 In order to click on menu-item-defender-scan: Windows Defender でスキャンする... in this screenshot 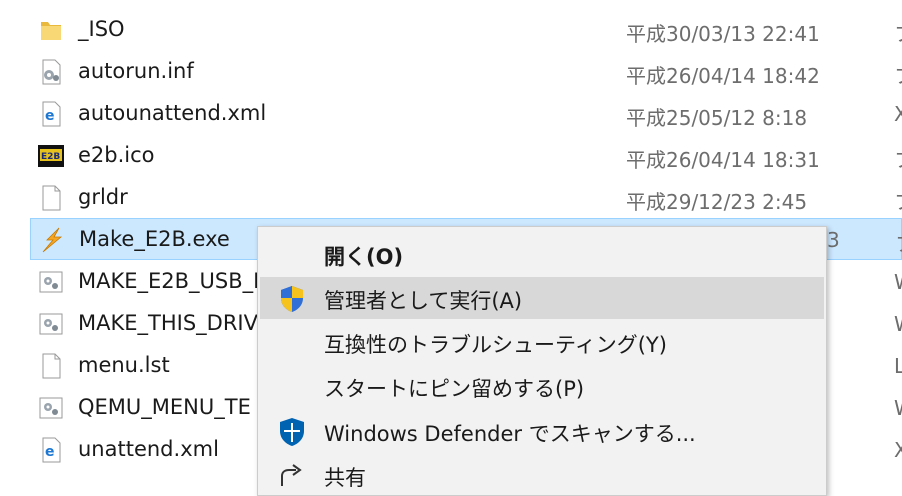, I will do `click(542, 431)`.